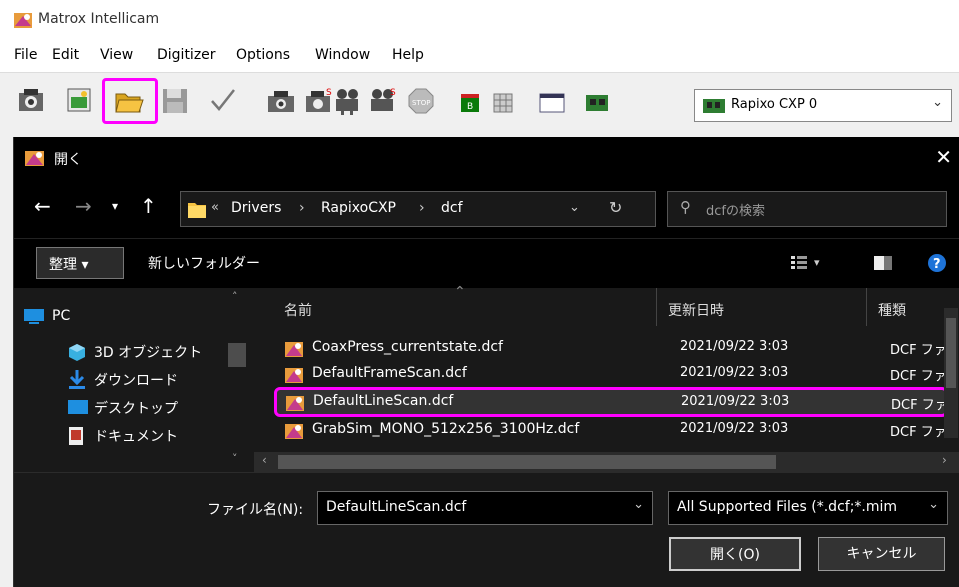 This screenshot has height=587, width=959. Describe the element at coordinates (446, 429) in the screenshot. I see `file-name: GrabSim_MONO_512x256_3100Hz.dcf` at that location.